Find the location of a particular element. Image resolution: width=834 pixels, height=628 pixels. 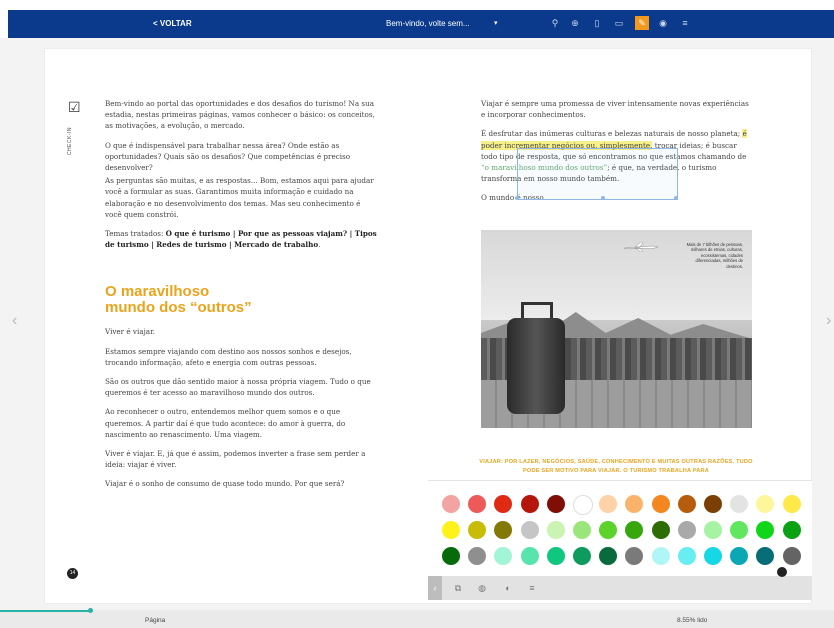

back-button: < VOLTAR is located at coordinates (172, 24).